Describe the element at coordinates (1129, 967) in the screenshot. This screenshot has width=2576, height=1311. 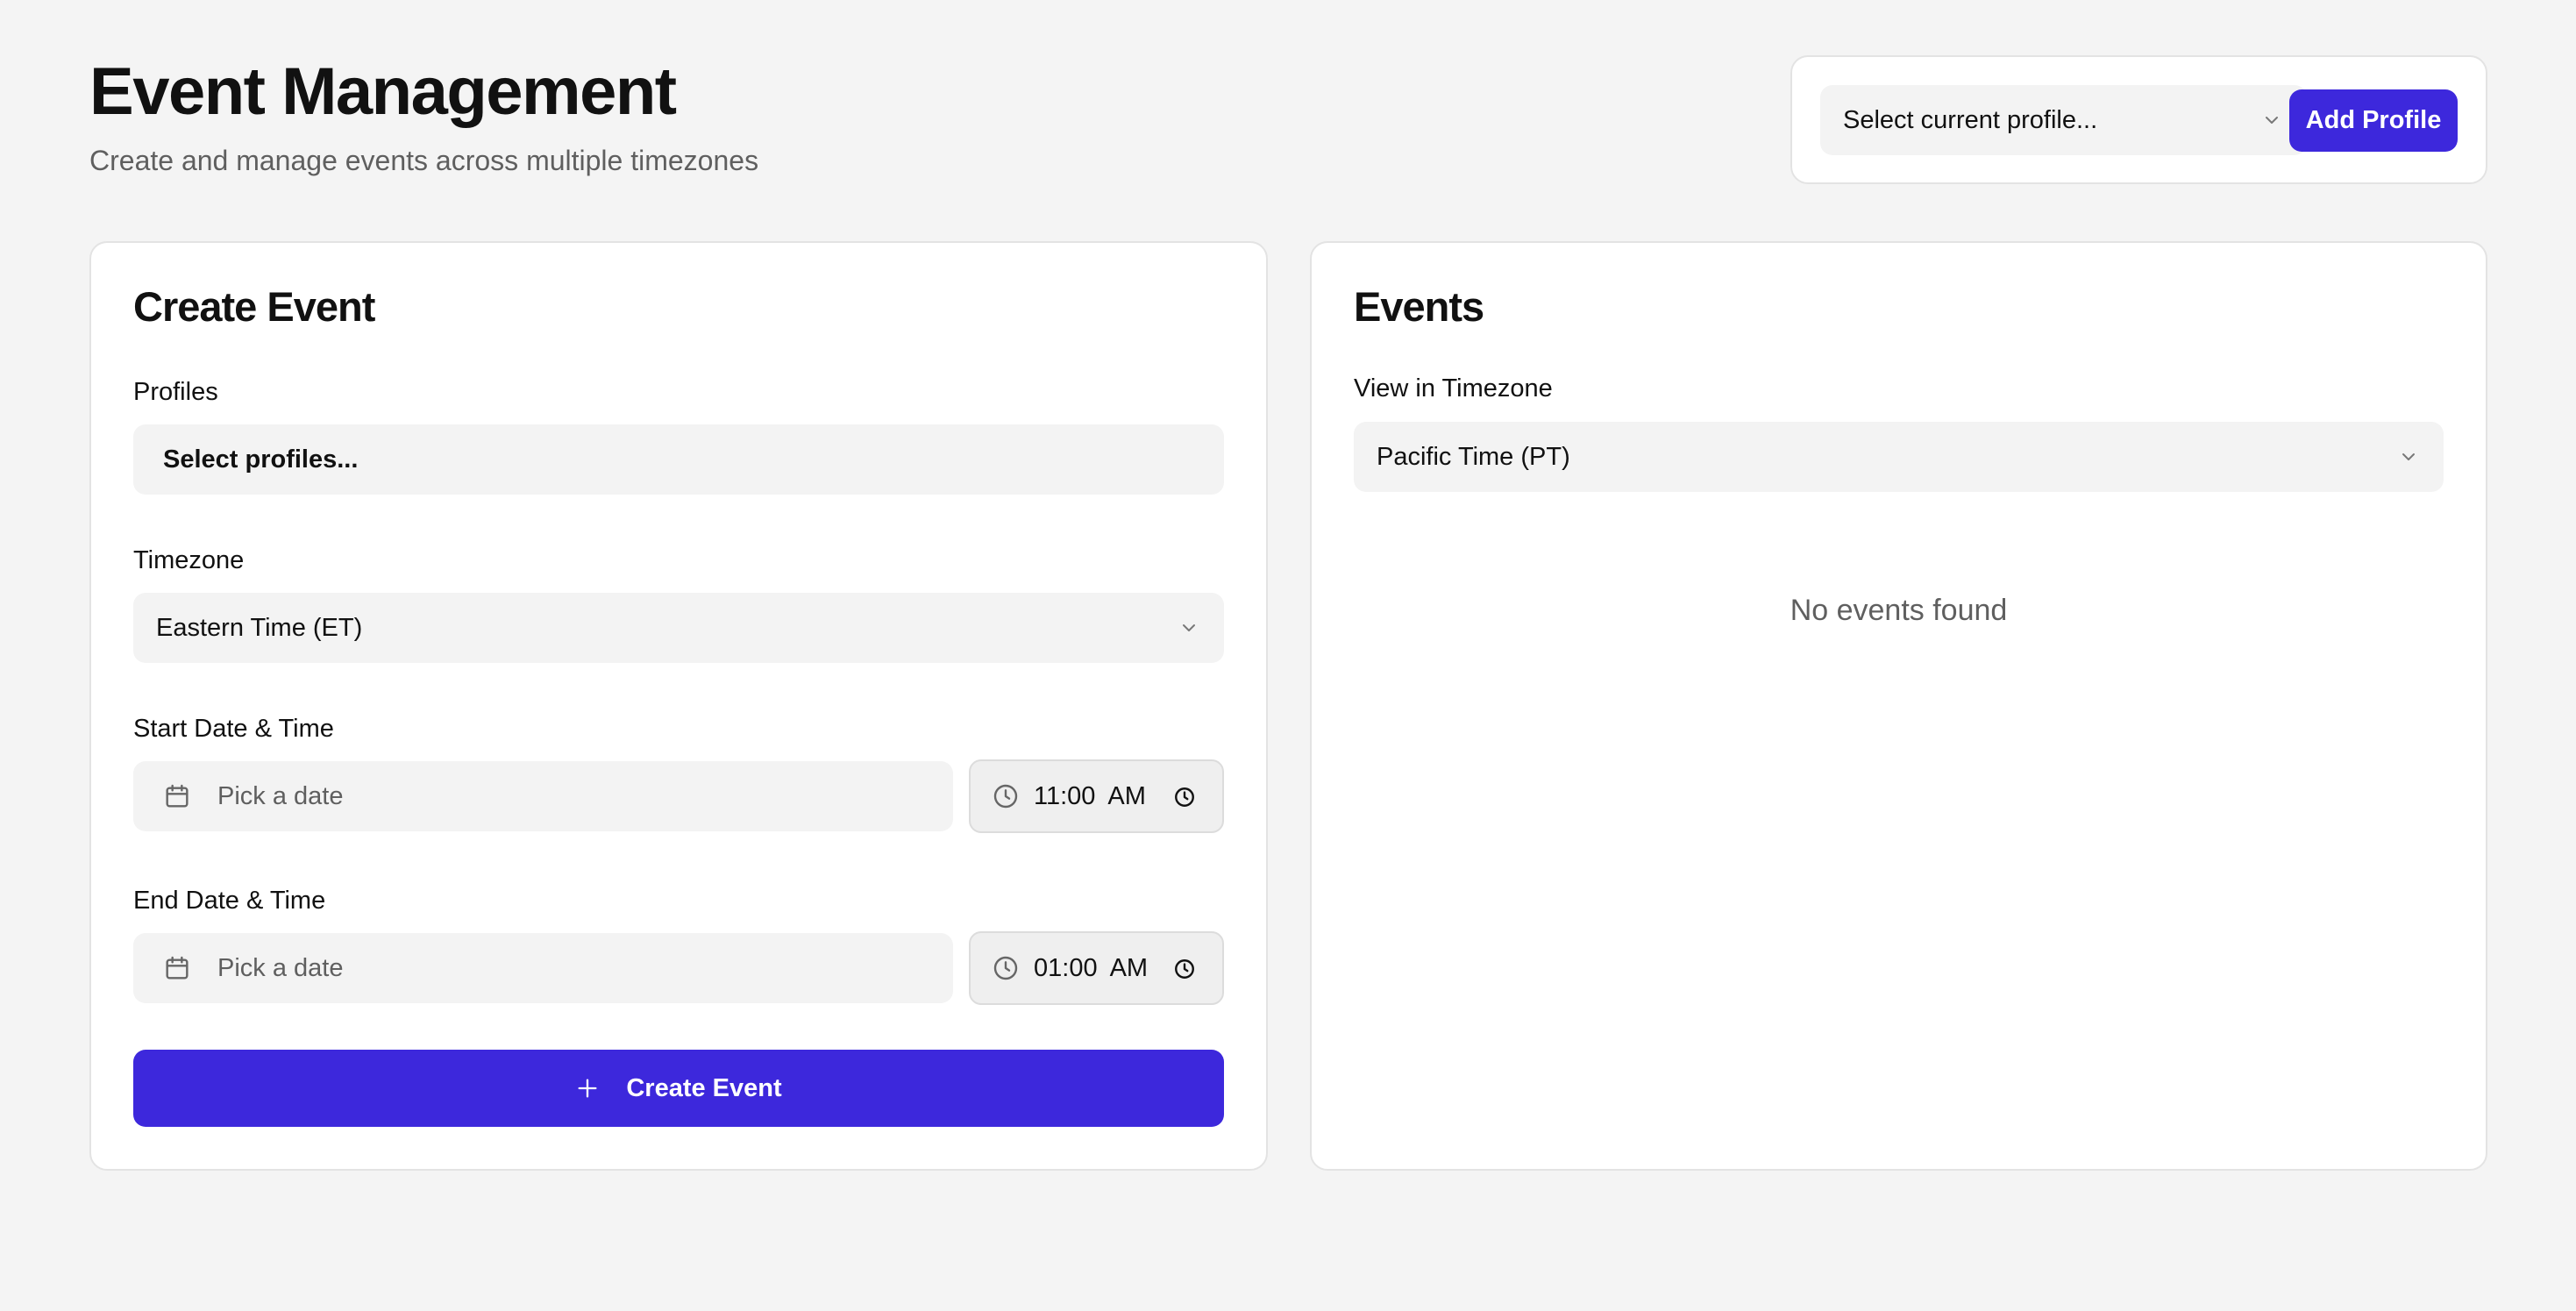
I see `end-time-ampm: AM` at that location.